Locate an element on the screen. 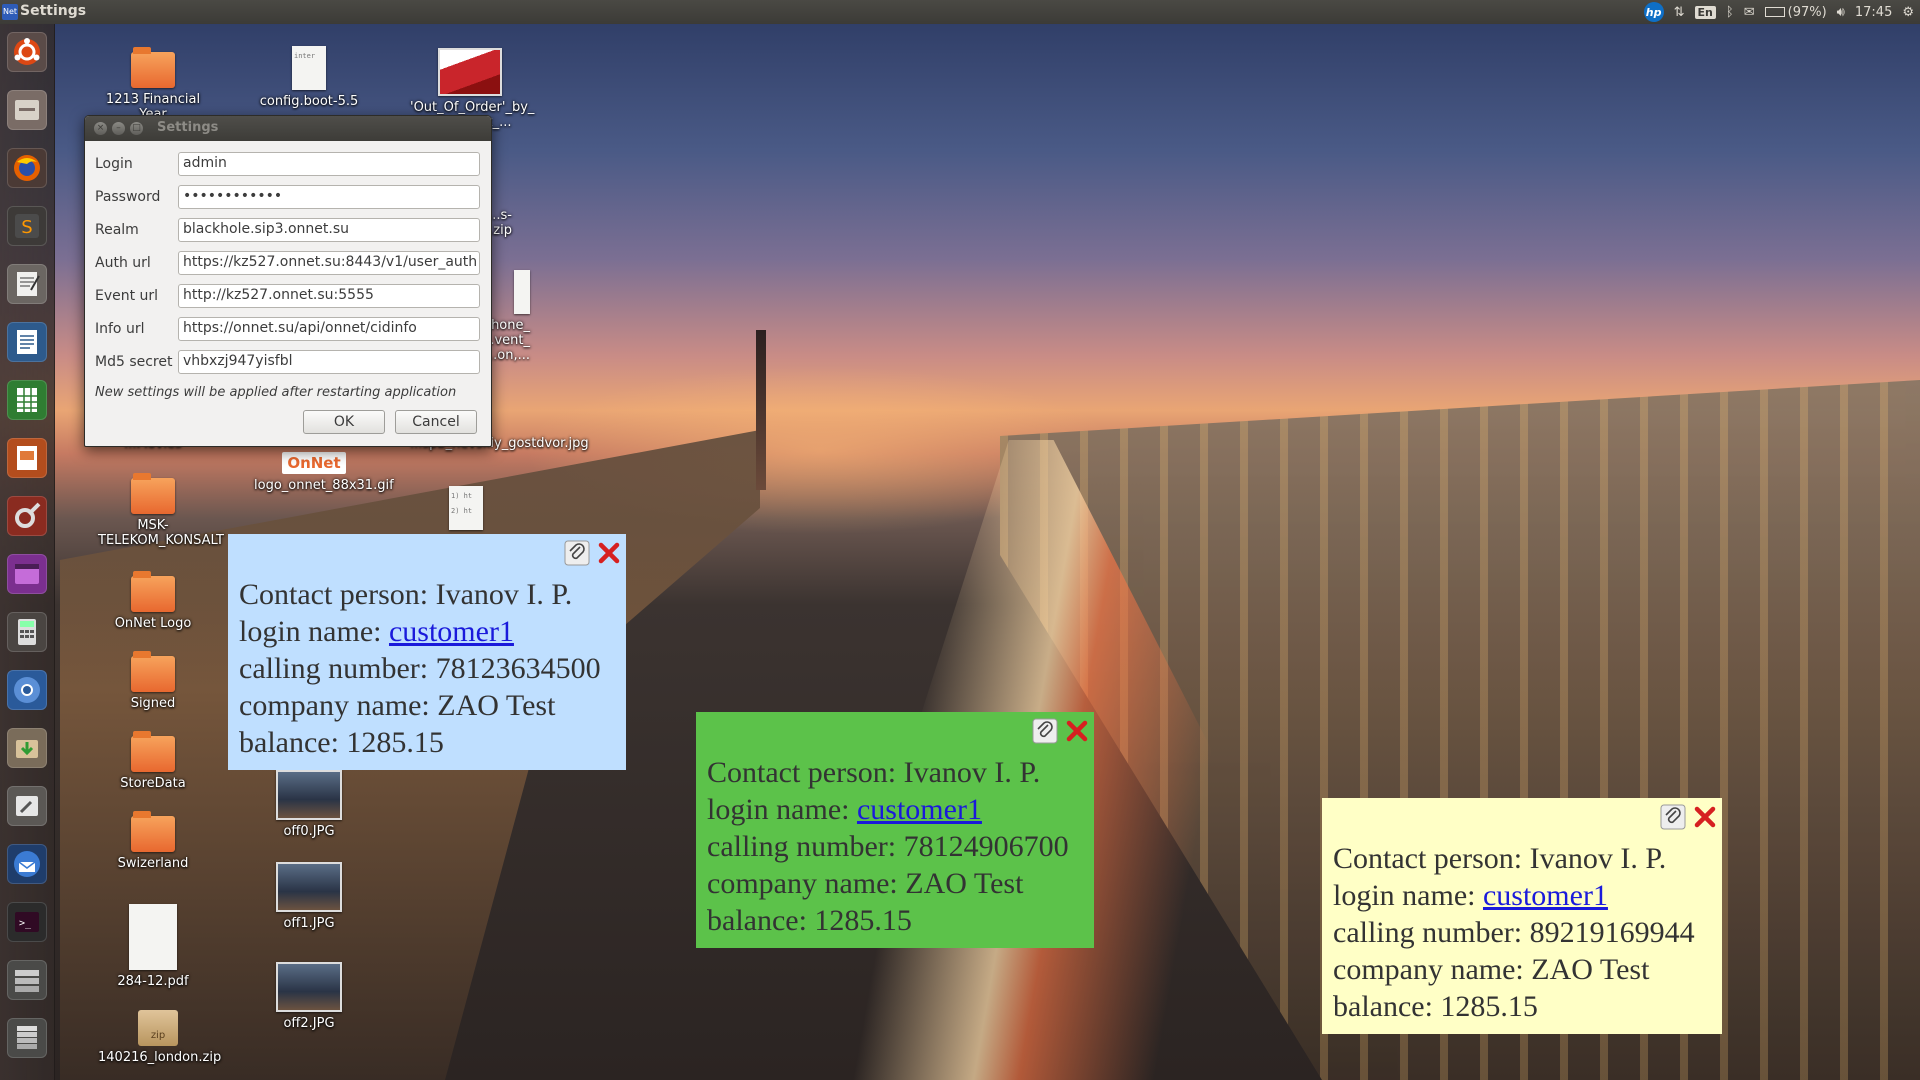 This screenshot has width=1920, height=1080. balance-text: balance: 1285.15 is located at coordinates (809, 920).